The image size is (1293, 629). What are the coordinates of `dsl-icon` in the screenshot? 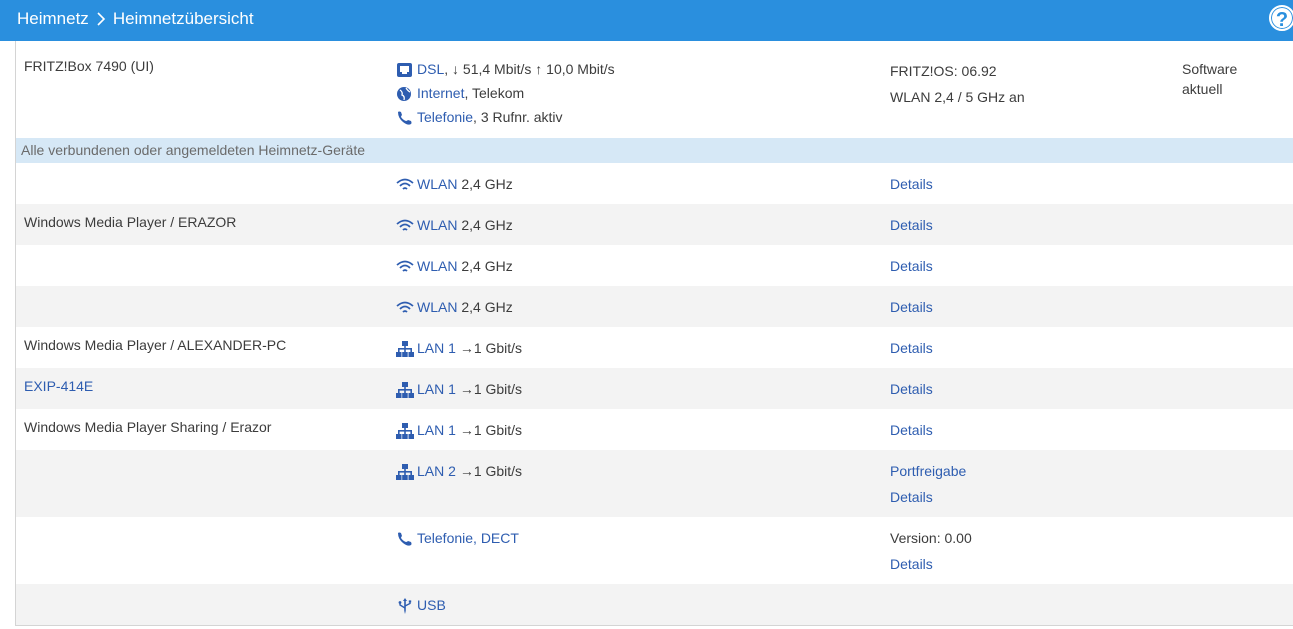 It's located at (404, 70).